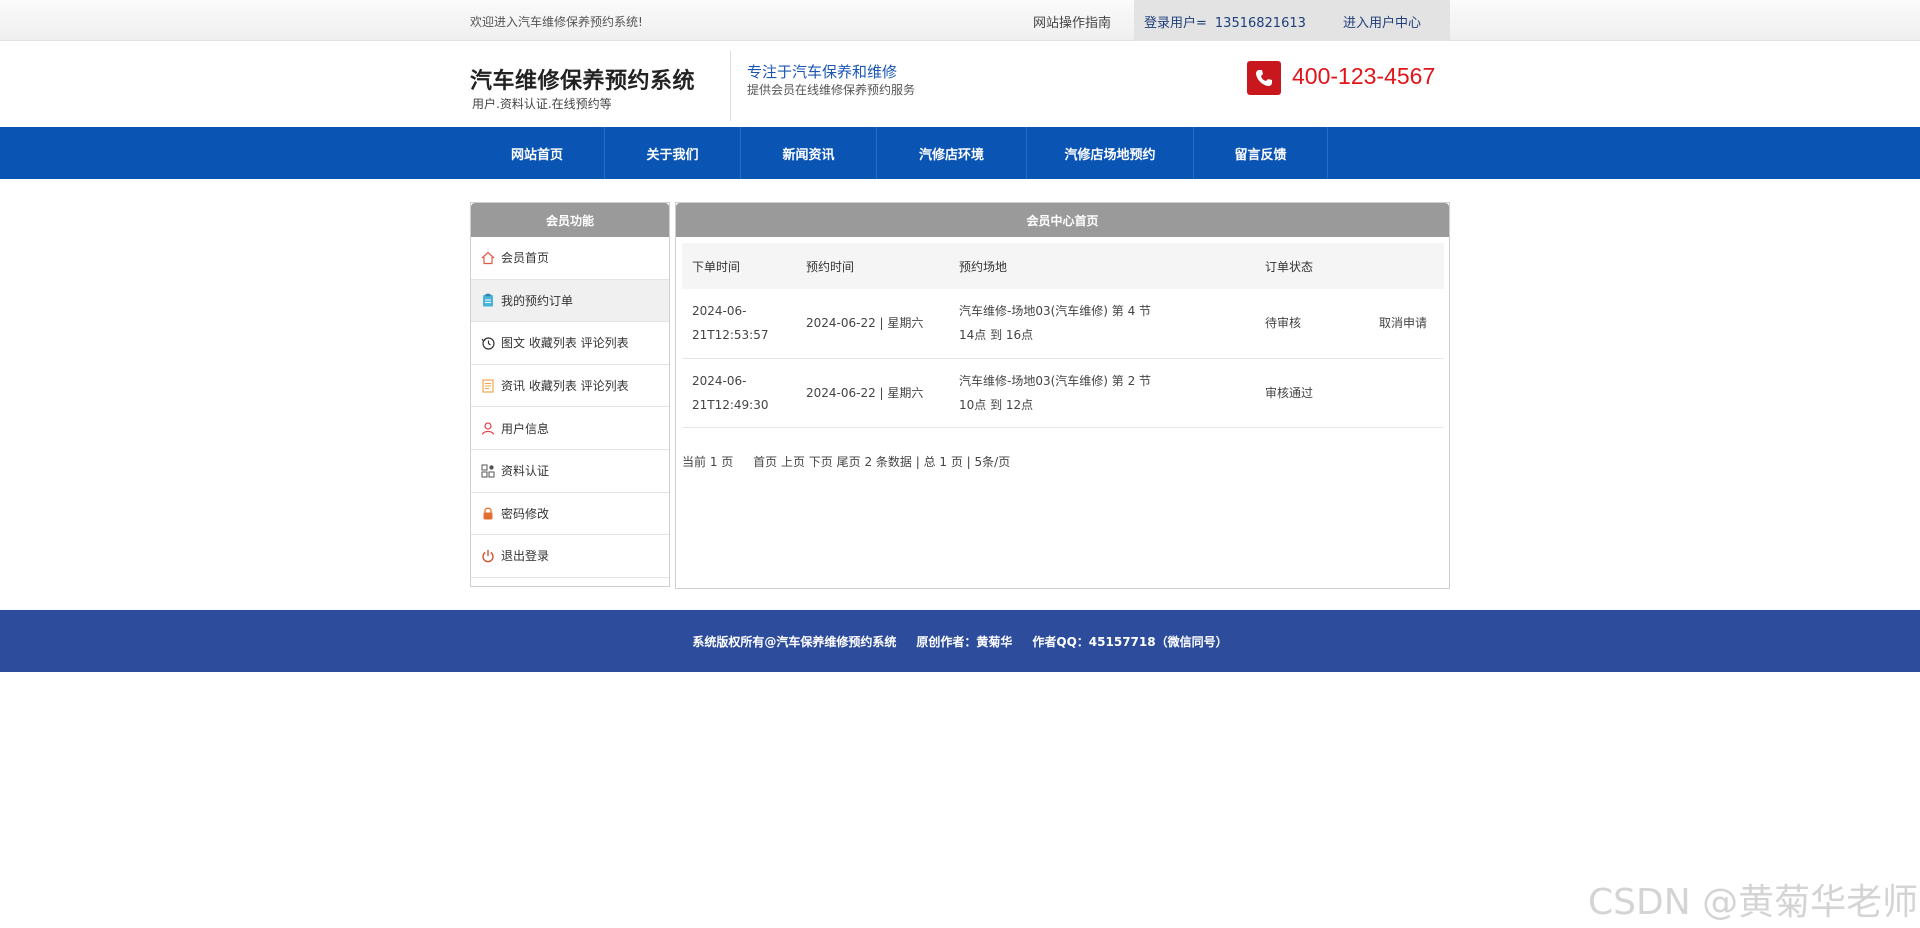 This screenshot has height=928, width=1920. What do you see at coordinates (570, 471) in the screenshot?
I see `sidebar-item-verification: 资料认证` at bounding box center [570, 471].